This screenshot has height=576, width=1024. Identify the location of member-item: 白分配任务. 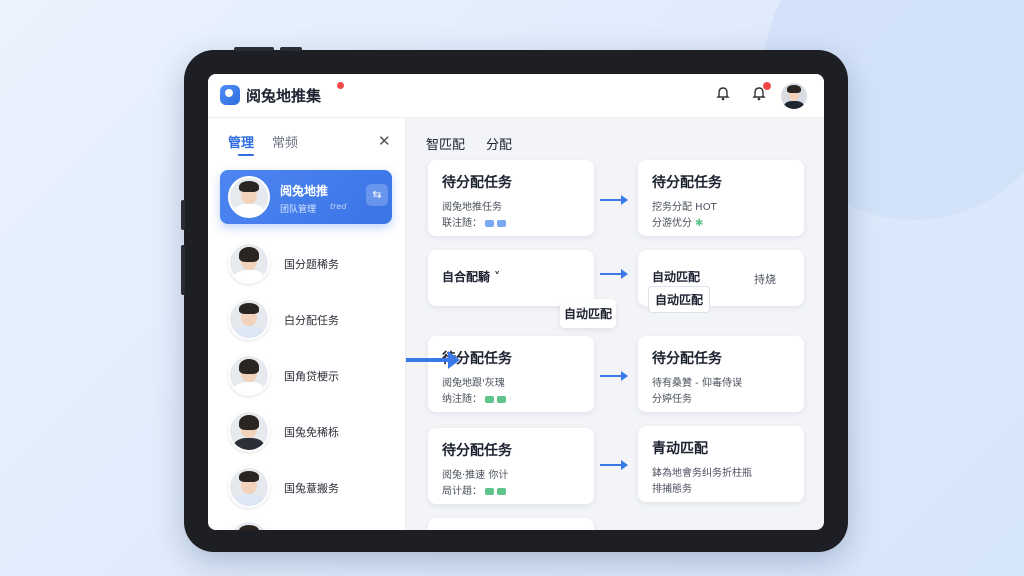
(308, 320).